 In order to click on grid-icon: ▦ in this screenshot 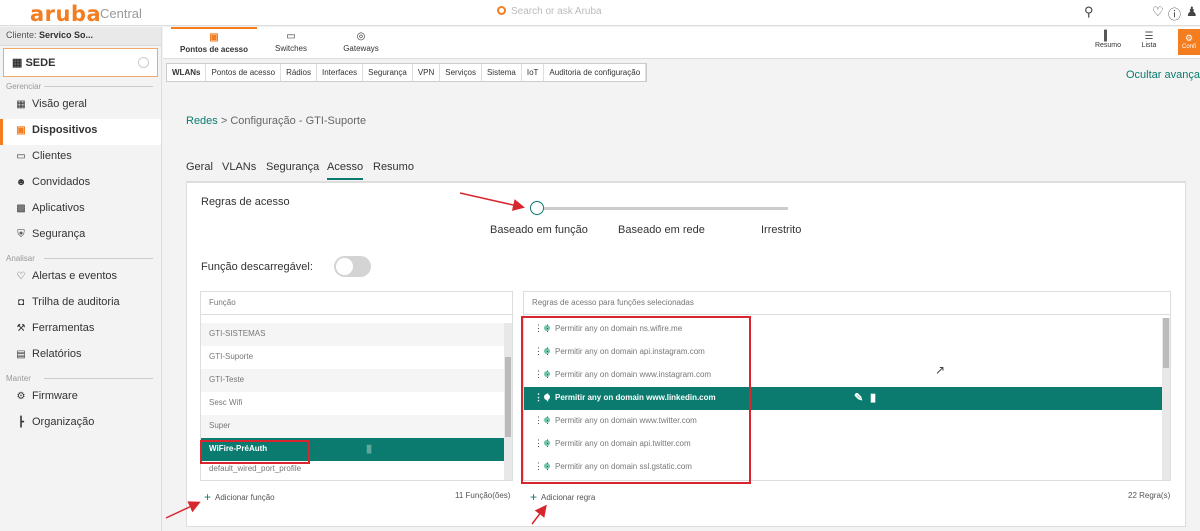, I will do `click(21, 104)`.